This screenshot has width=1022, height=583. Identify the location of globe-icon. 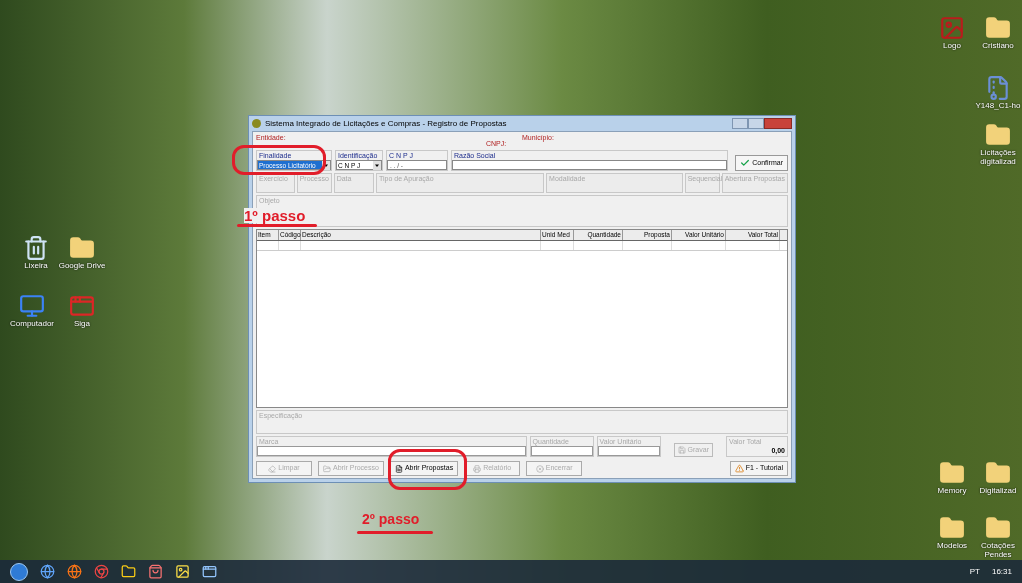
(47, 571).